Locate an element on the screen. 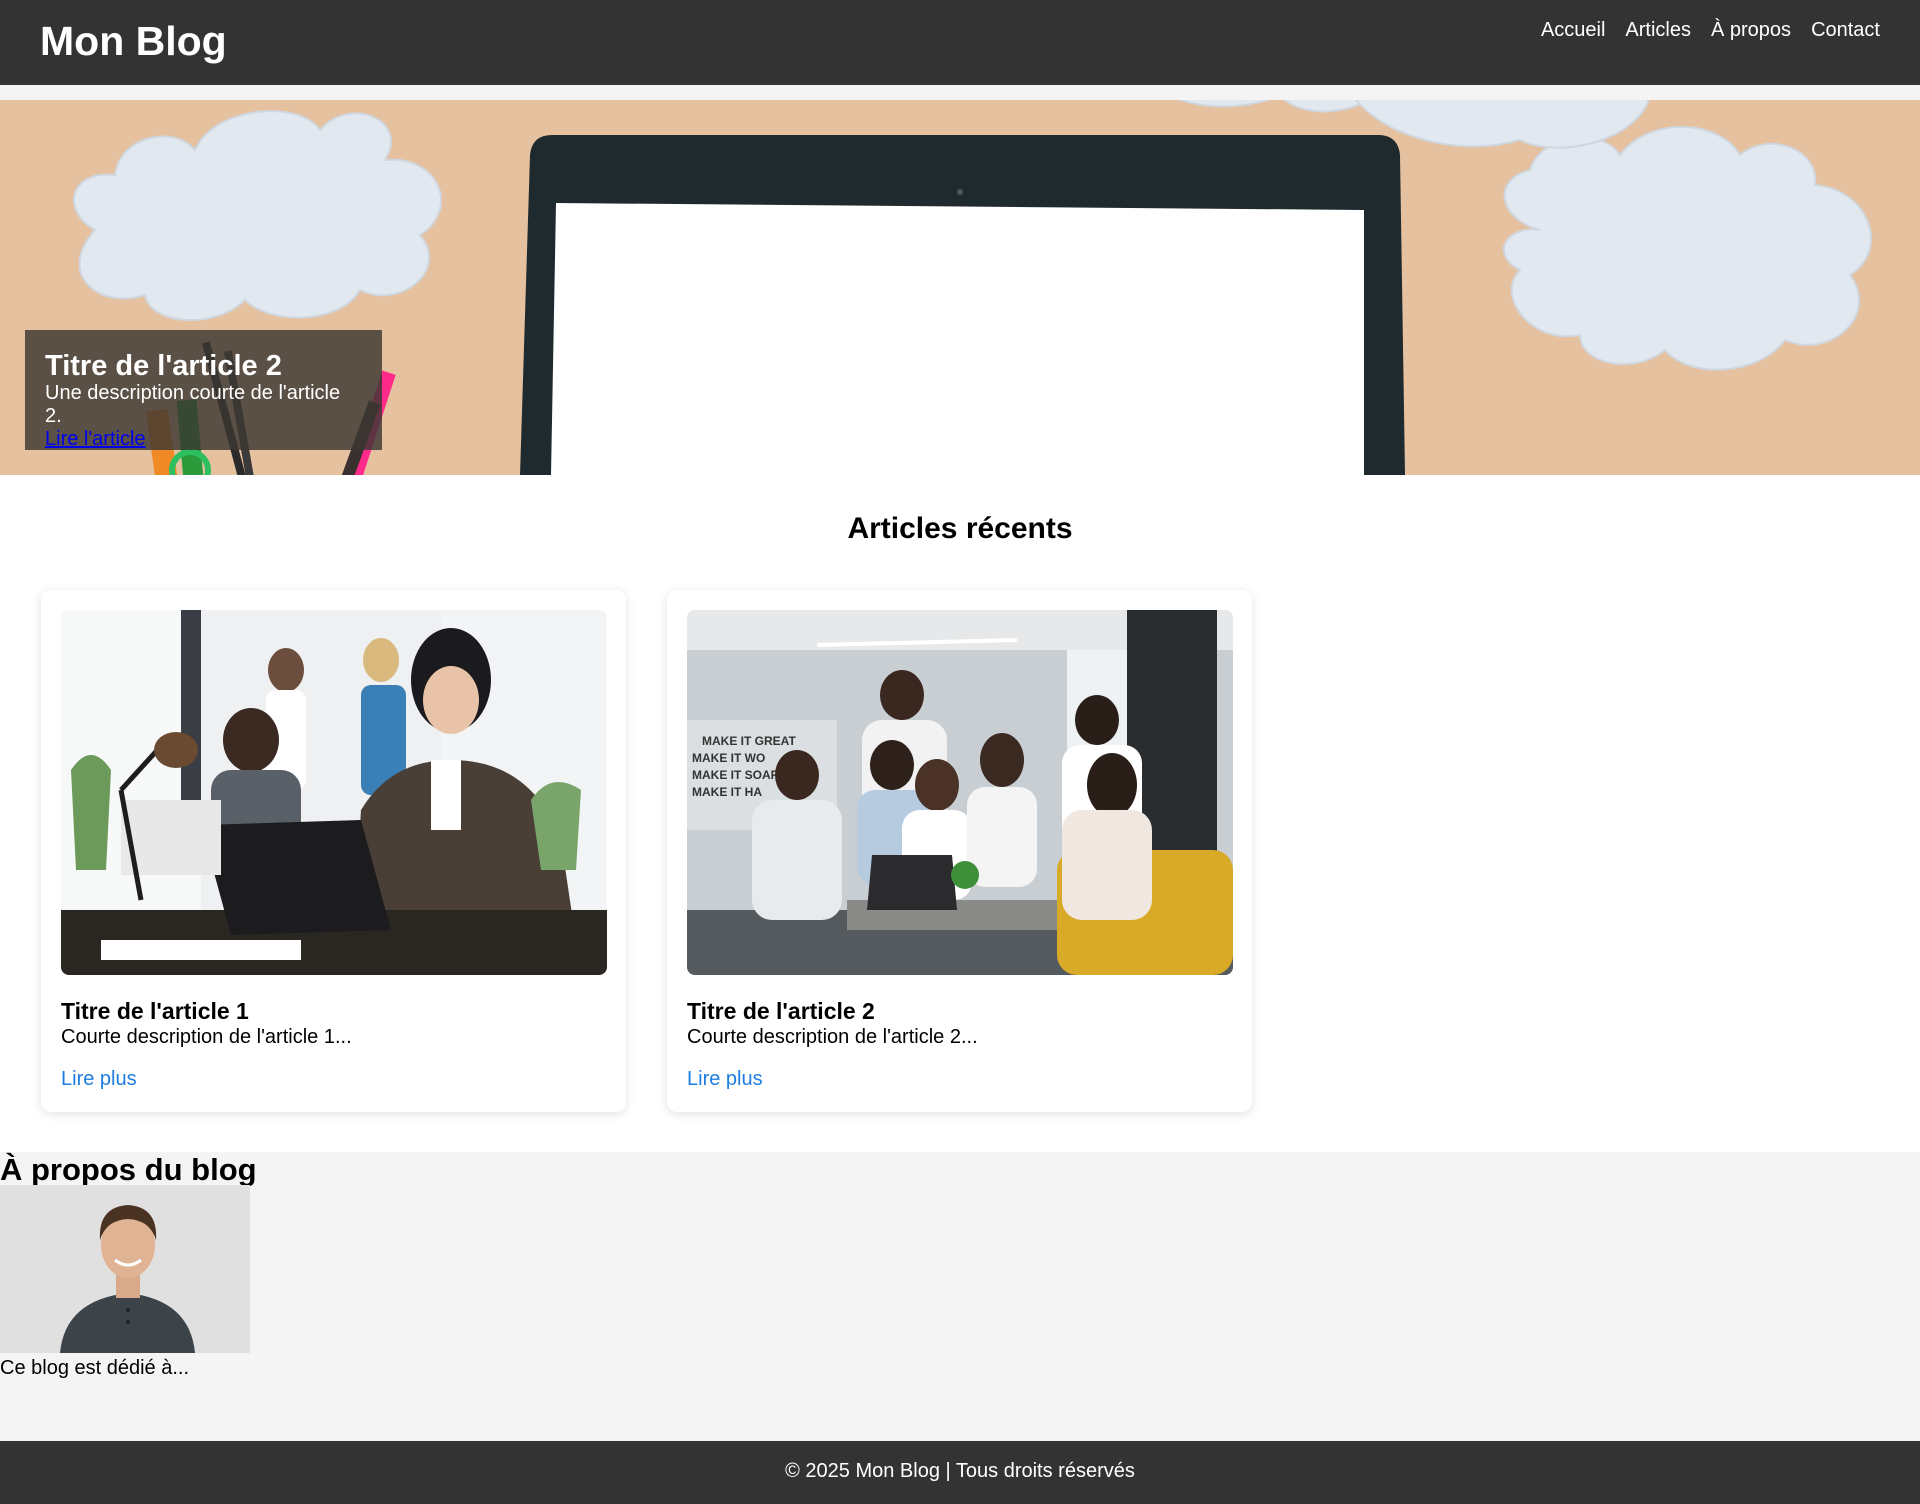 The image size is (1920, 1504). svg-text: MAKE IT GREAT is located at coordinates (749, 741).